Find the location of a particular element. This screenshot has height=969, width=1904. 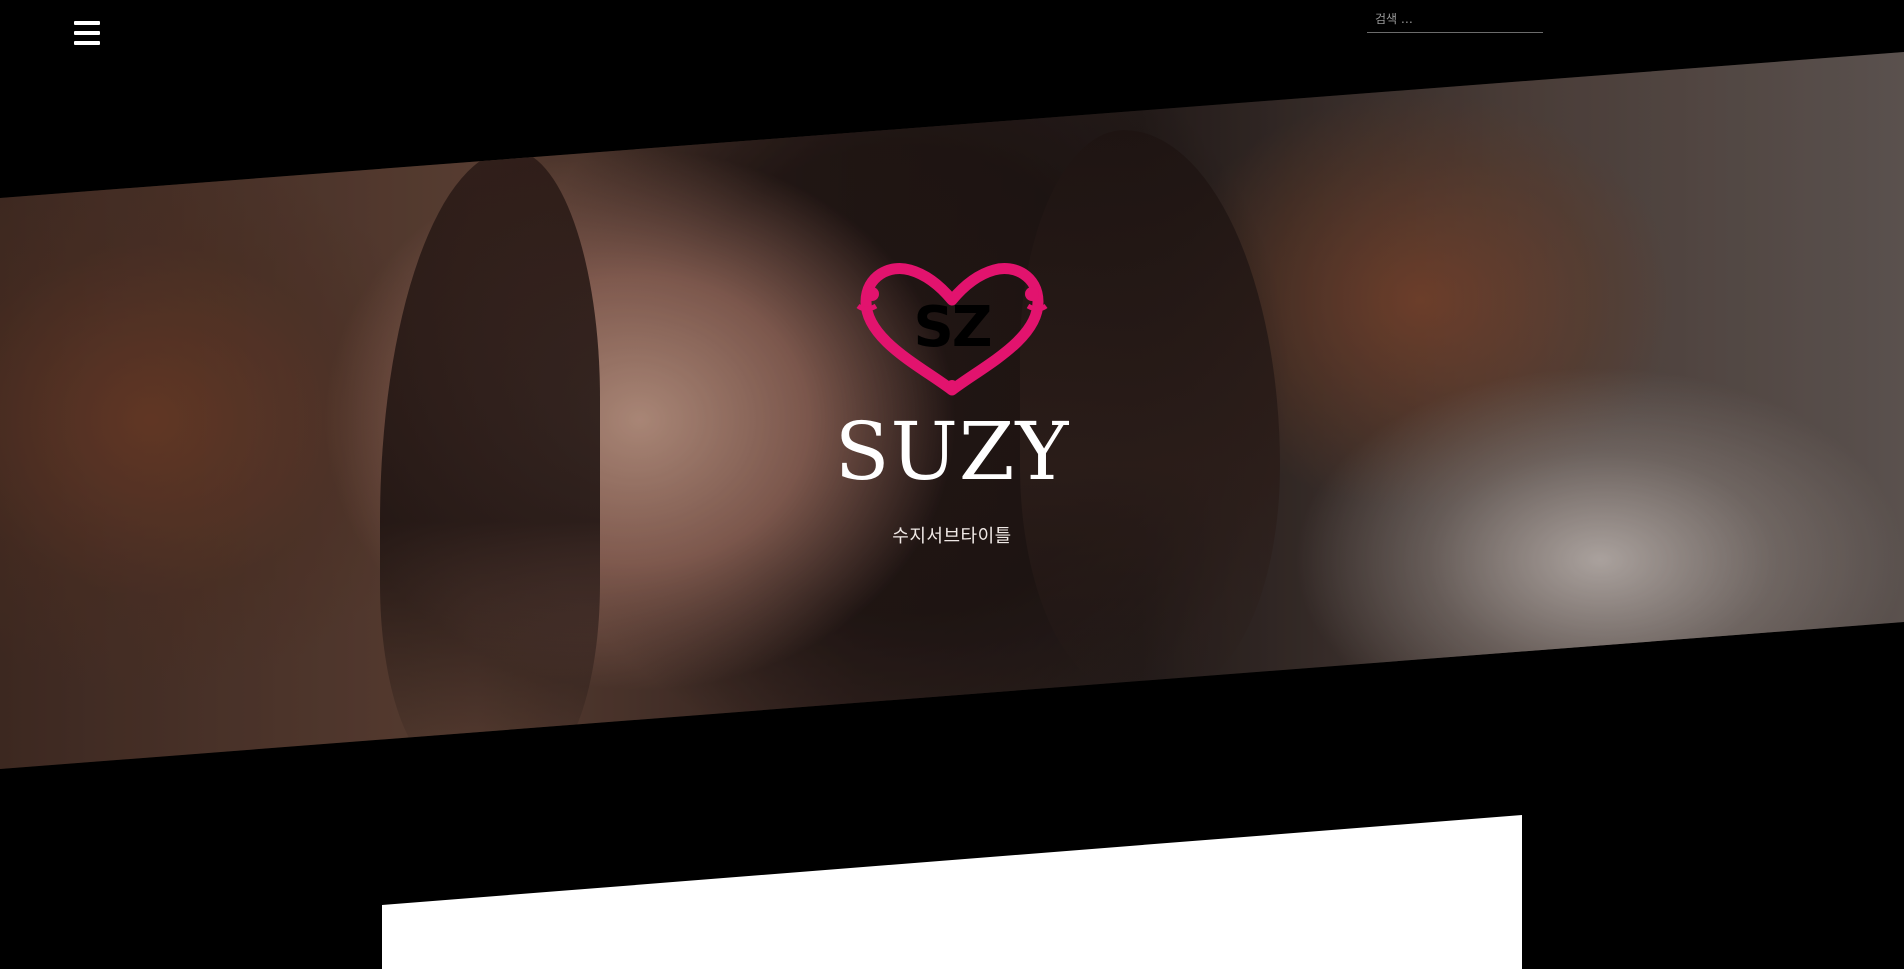

search-input is located at coordinates (1455, 20).